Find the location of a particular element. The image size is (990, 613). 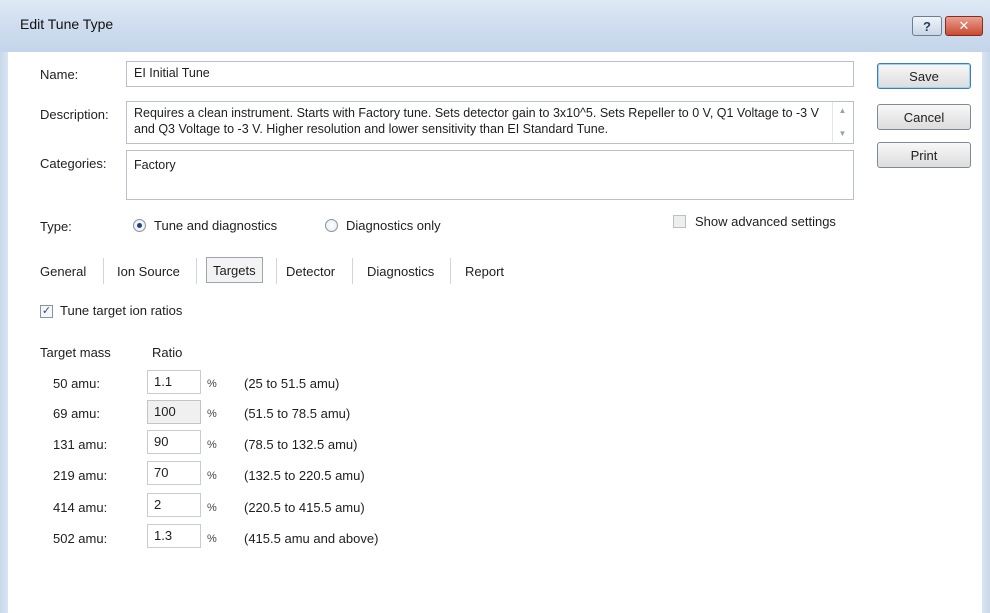

cancel-button: Cancel is located at coordinates (924, 117).